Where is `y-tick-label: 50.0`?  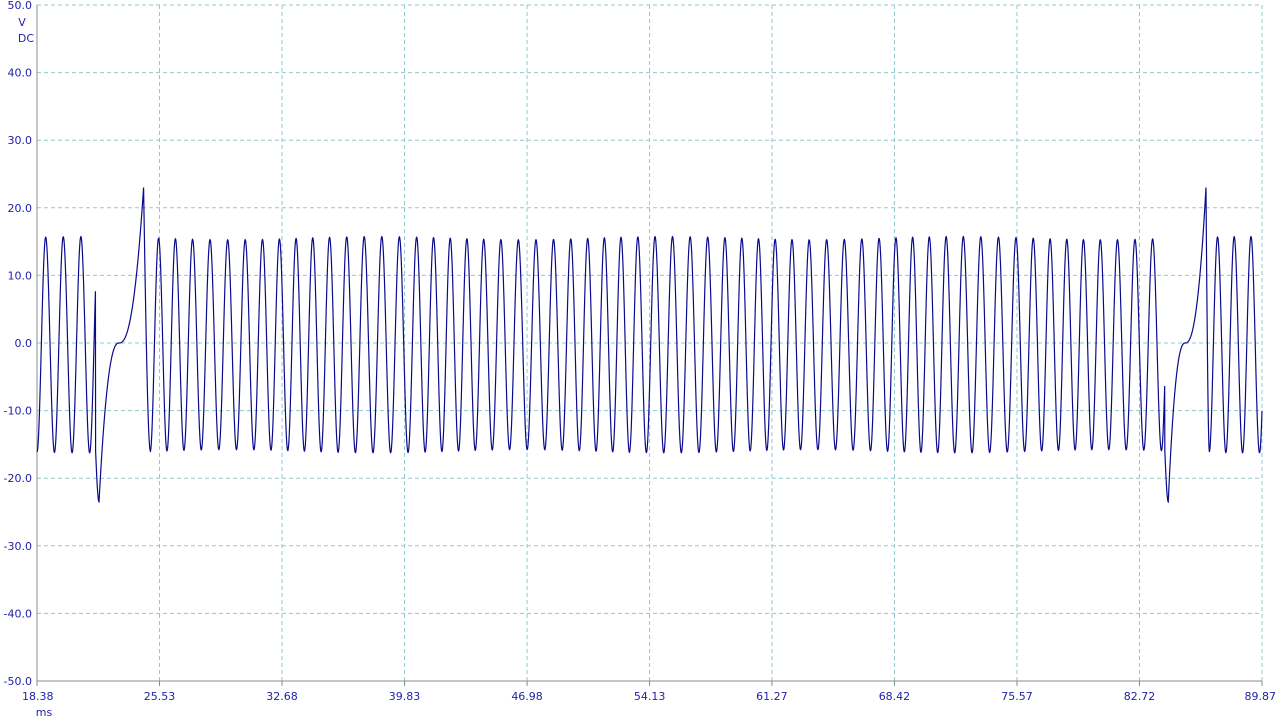
y-tick-label: 50.0 is located at coordinates (20, 6).